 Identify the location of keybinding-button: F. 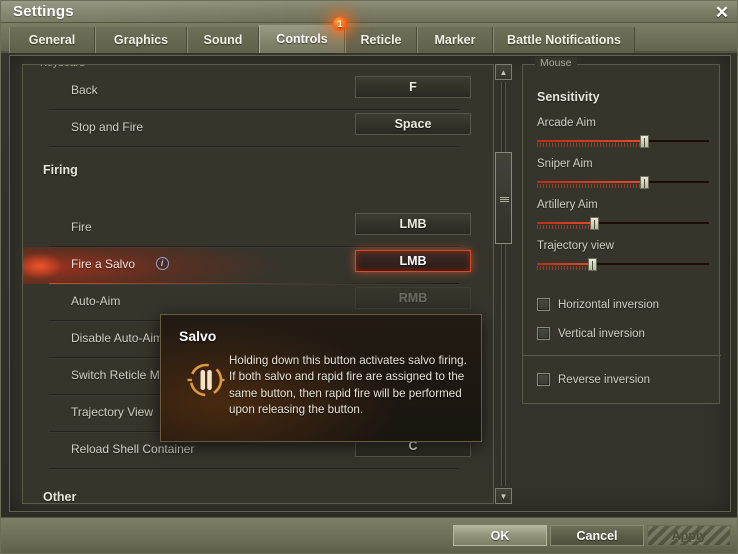
(413, 87).